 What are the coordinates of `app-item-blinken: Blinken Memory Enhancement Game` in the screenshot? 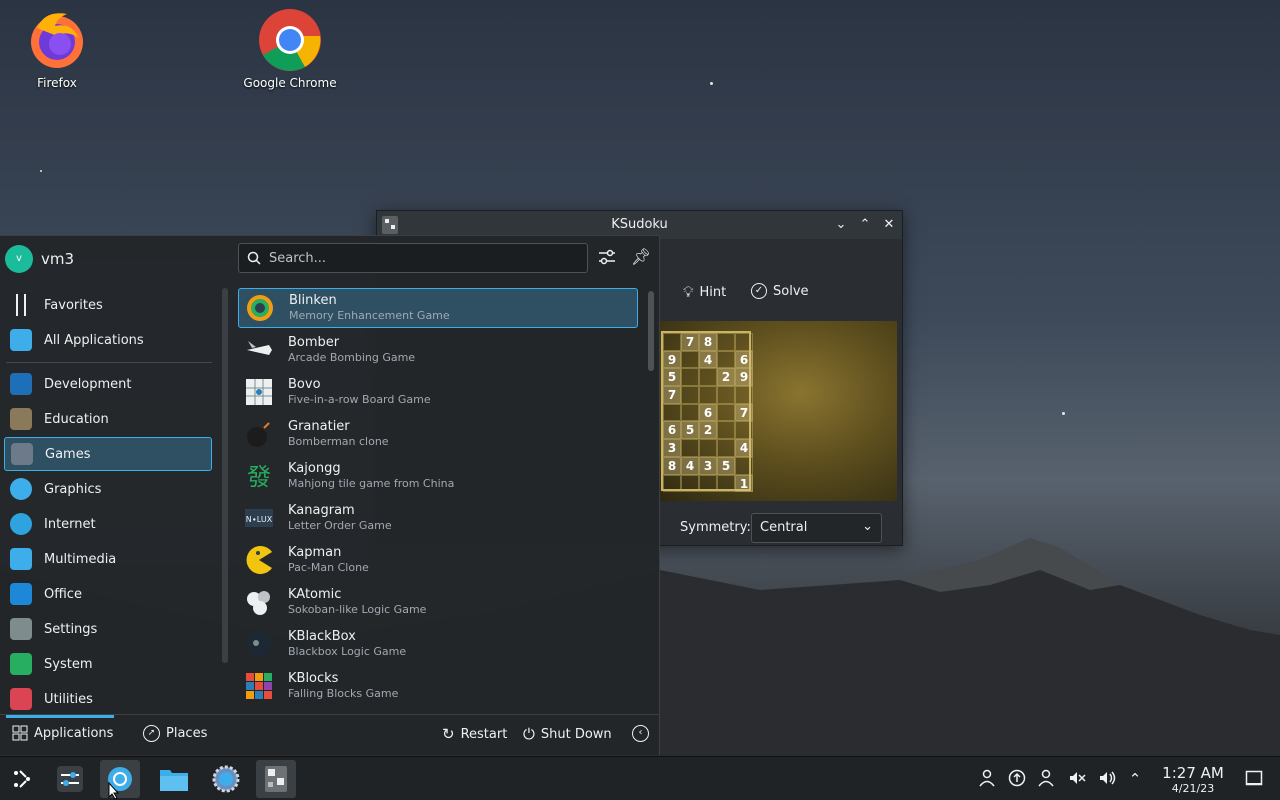 It's located at (438, 308).